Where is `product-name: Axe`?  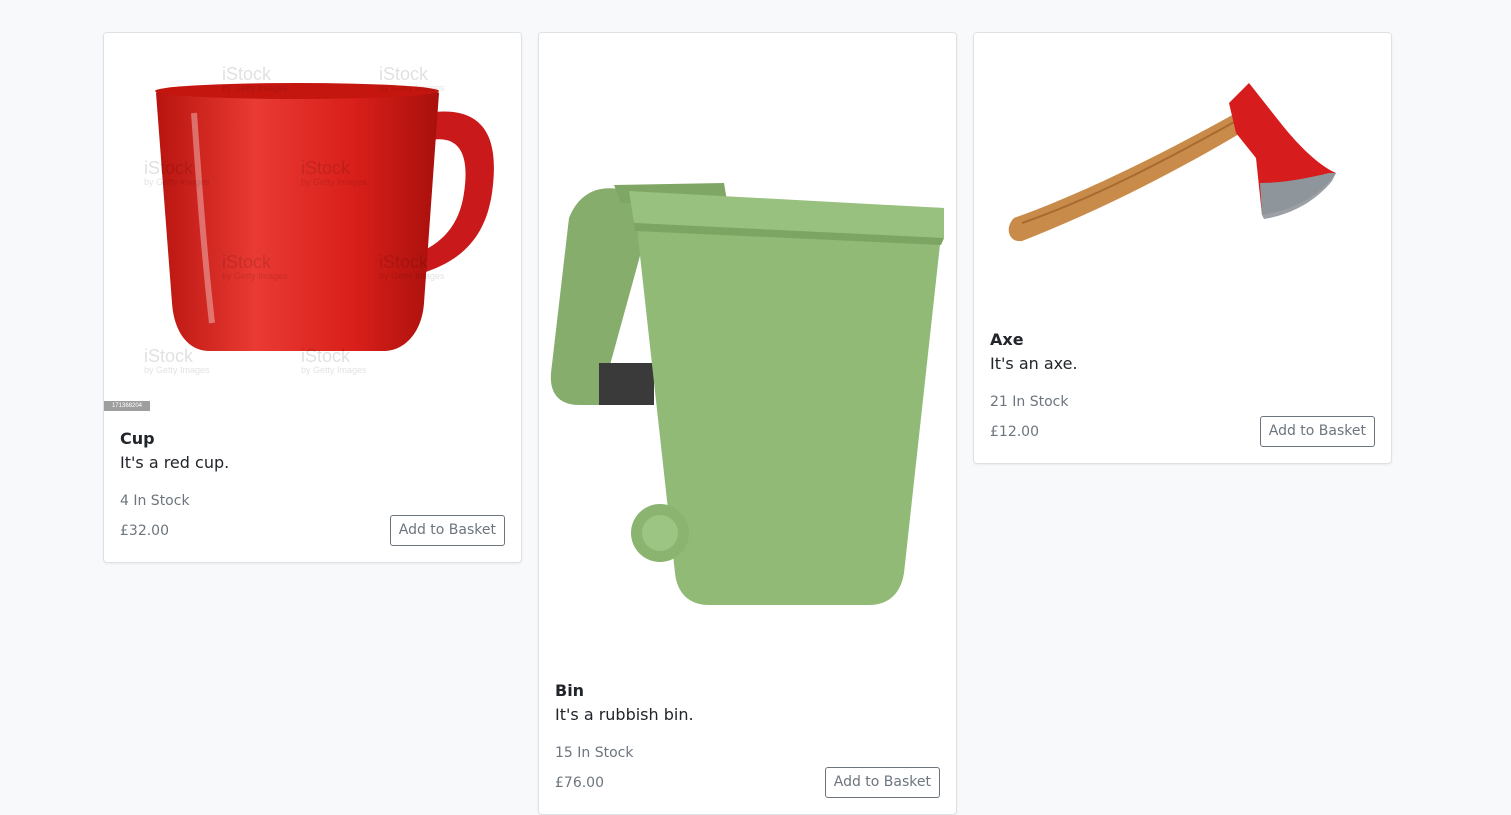 product-name: Axe is located at coordinates (1007, 339).